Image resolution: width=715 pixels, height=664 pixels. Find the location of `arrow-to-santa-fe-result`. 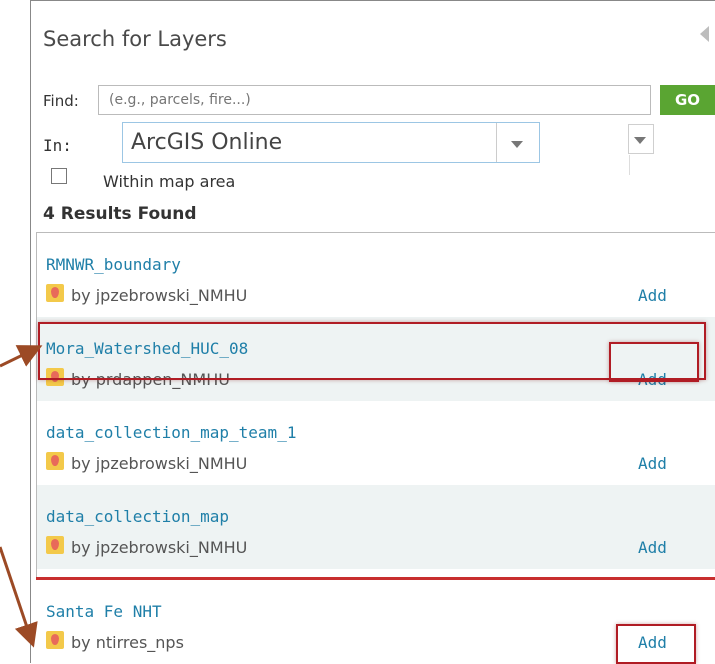

arrow-to-santa-fe-result is located at coordinates (19, 597).